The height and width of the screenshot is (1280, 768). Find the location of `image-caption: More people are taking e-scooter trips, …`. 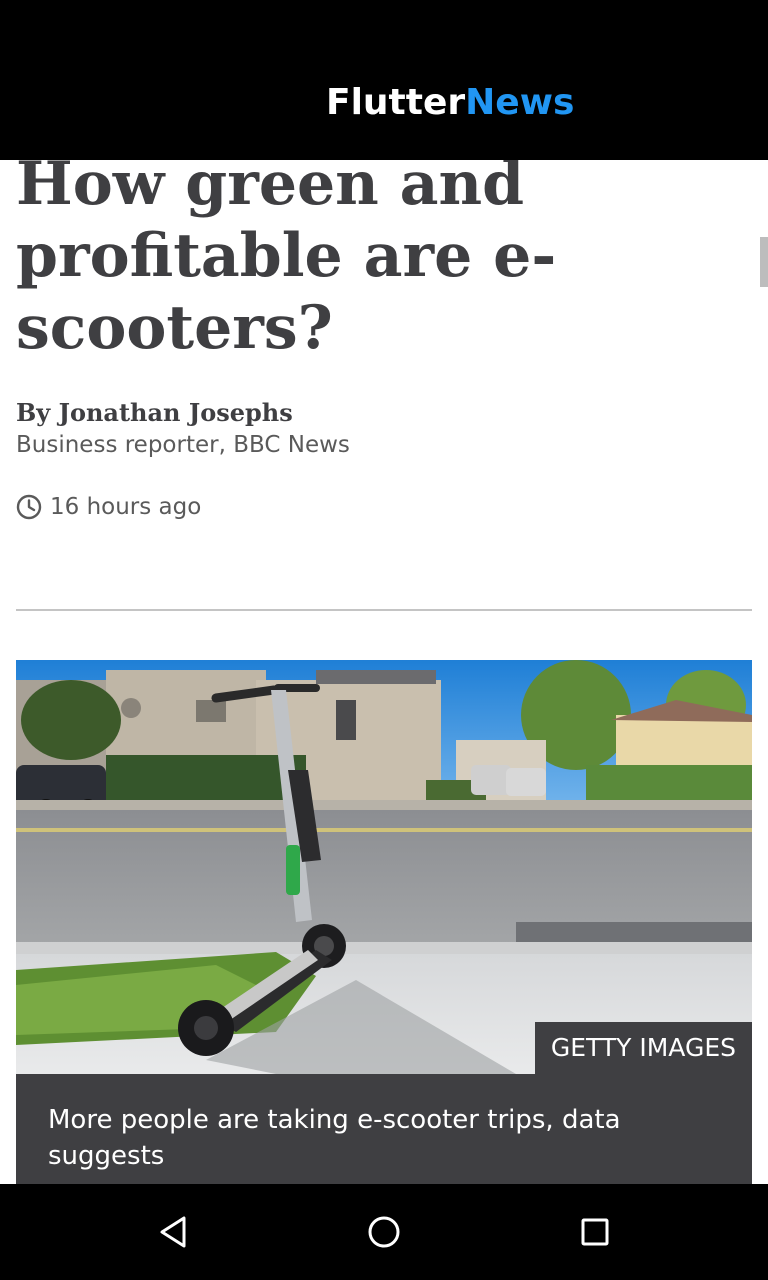

image-caption: More people are taking e-scooter trips, … is located at coordinates (384, 1129).